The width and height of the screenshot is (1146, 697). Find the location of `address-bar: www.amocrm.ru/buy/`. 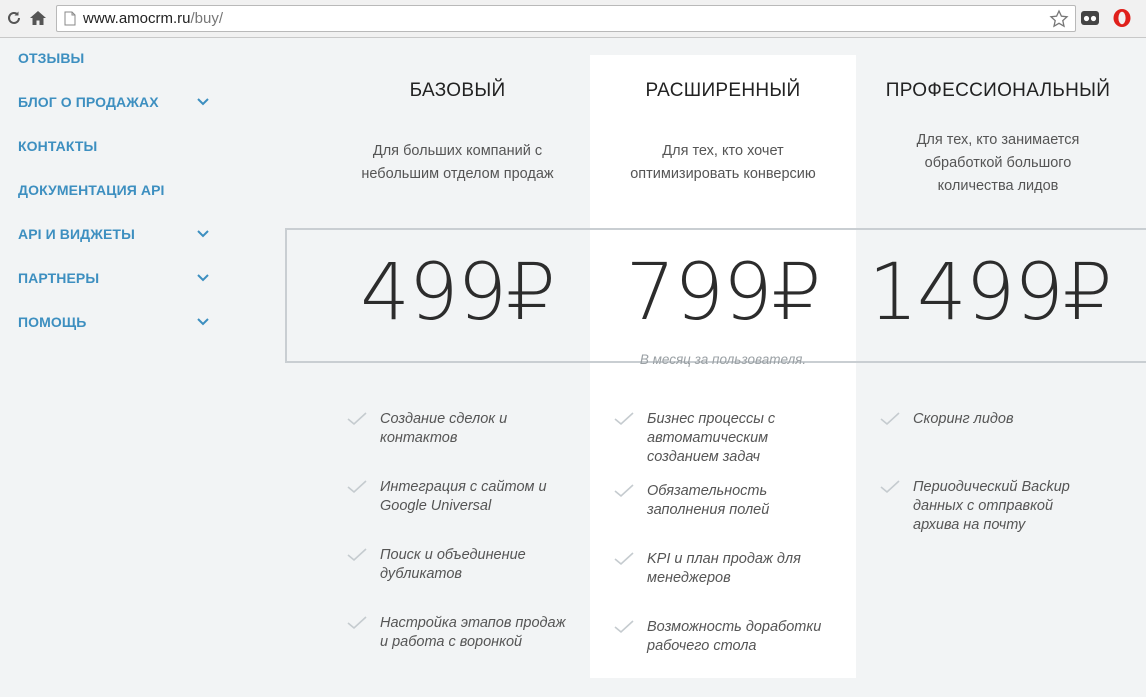

address-bar: www.amocrm.ru/buy/ is located at coordinates (566, 18).